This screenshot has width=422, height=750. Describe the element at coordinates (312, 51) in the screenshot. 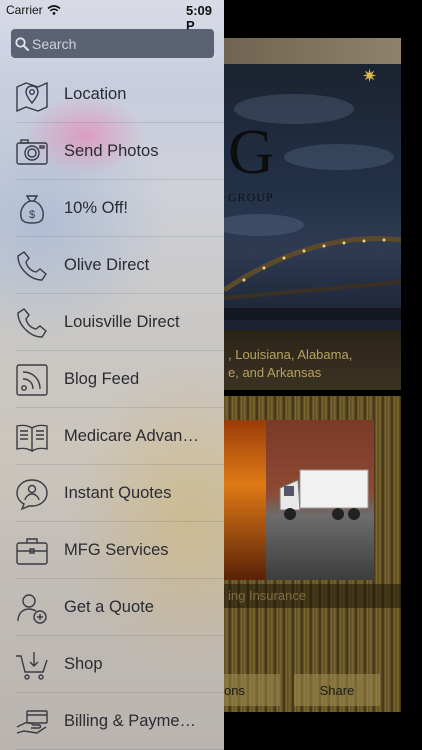

I see `background-navbar` at that location.